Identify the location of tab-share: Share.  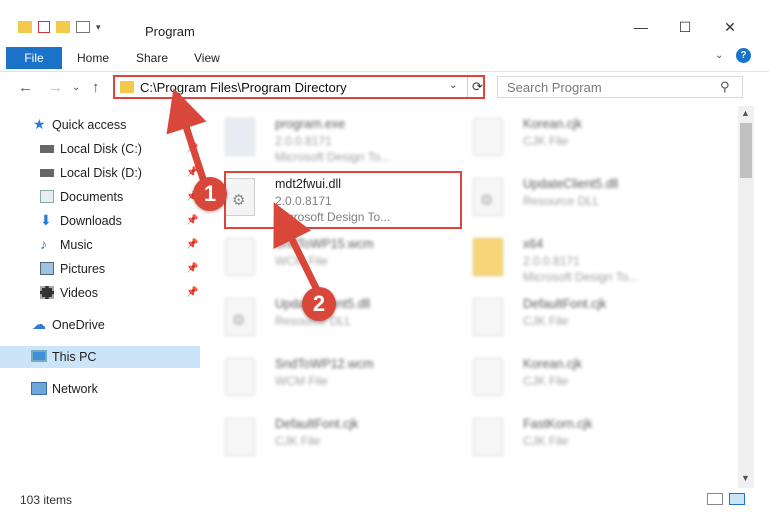
(152, 58).